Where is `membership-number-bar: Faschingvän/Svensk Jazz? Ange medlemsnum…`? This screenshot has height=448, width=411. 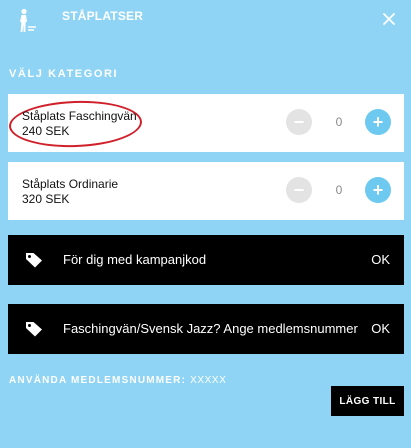
membership-number-bar: Faschingvän/Svensk Jazz? Ange medlemsnum… is located at coordinates (206, 329).